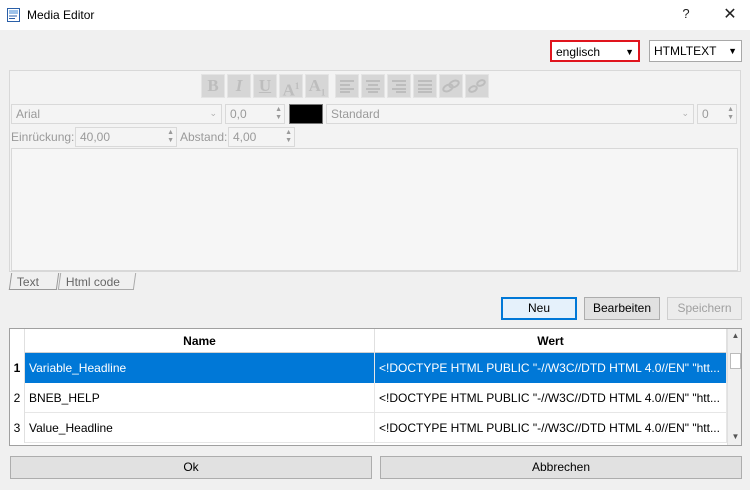  I want to click on tab-text: Text, so click(34, 281).